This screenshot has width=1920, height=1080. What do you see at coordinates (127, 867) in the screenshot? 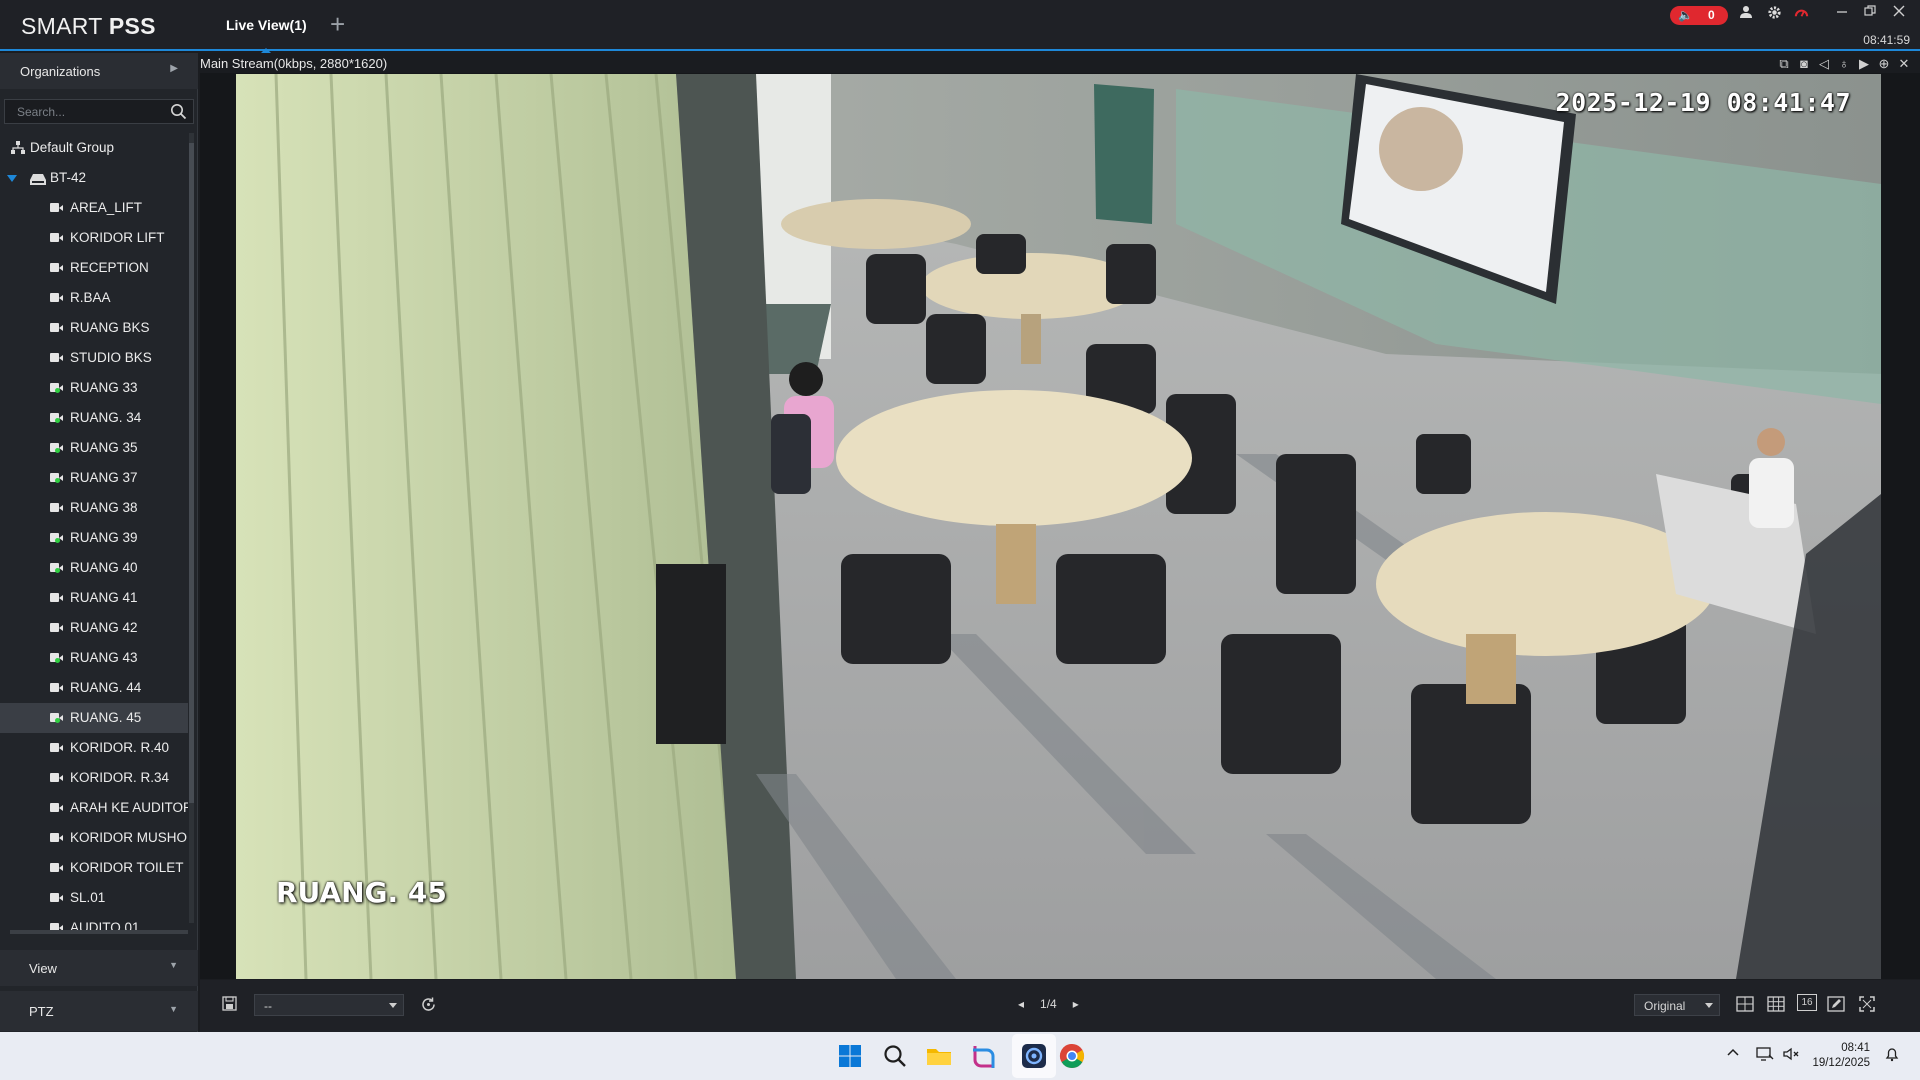
I see `camera-label: KORIDOR TOILET` at bounding box center [127, 867].